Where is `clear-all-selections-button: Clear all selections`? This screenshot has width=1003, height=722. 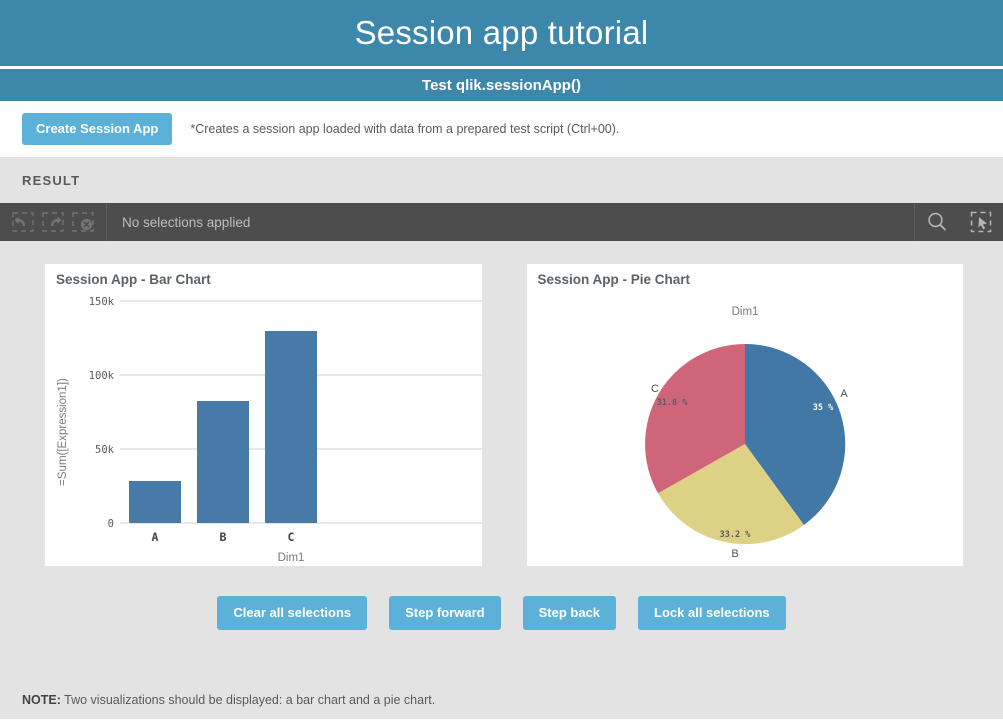
clear-all-selections-button: Clear all selections is located at coordinates (292, 613).